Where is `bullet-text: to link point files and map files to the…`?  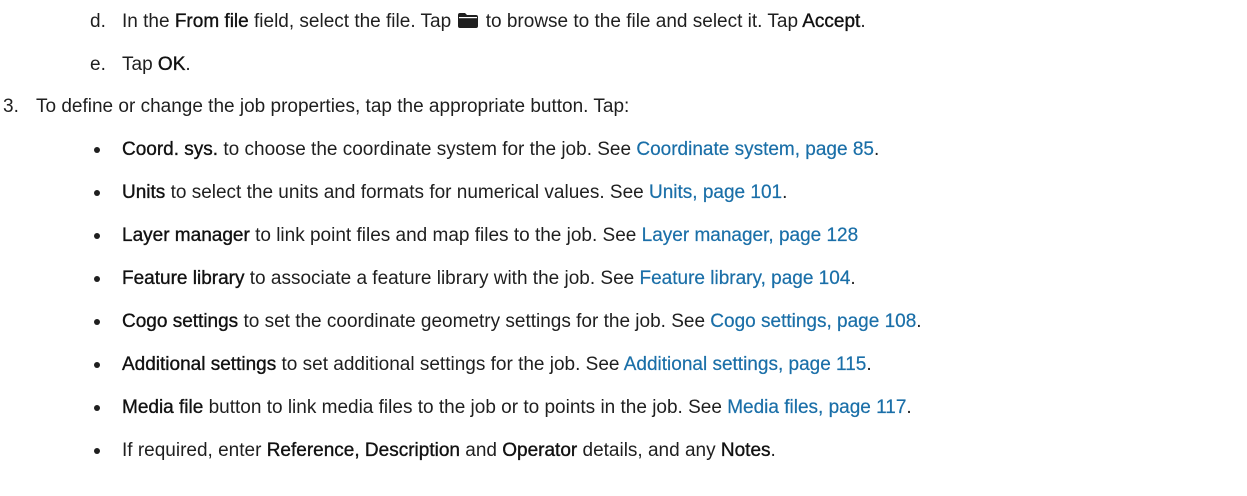
bullet-text: to link point files and map files to the… is located at coordinates (445, 235).